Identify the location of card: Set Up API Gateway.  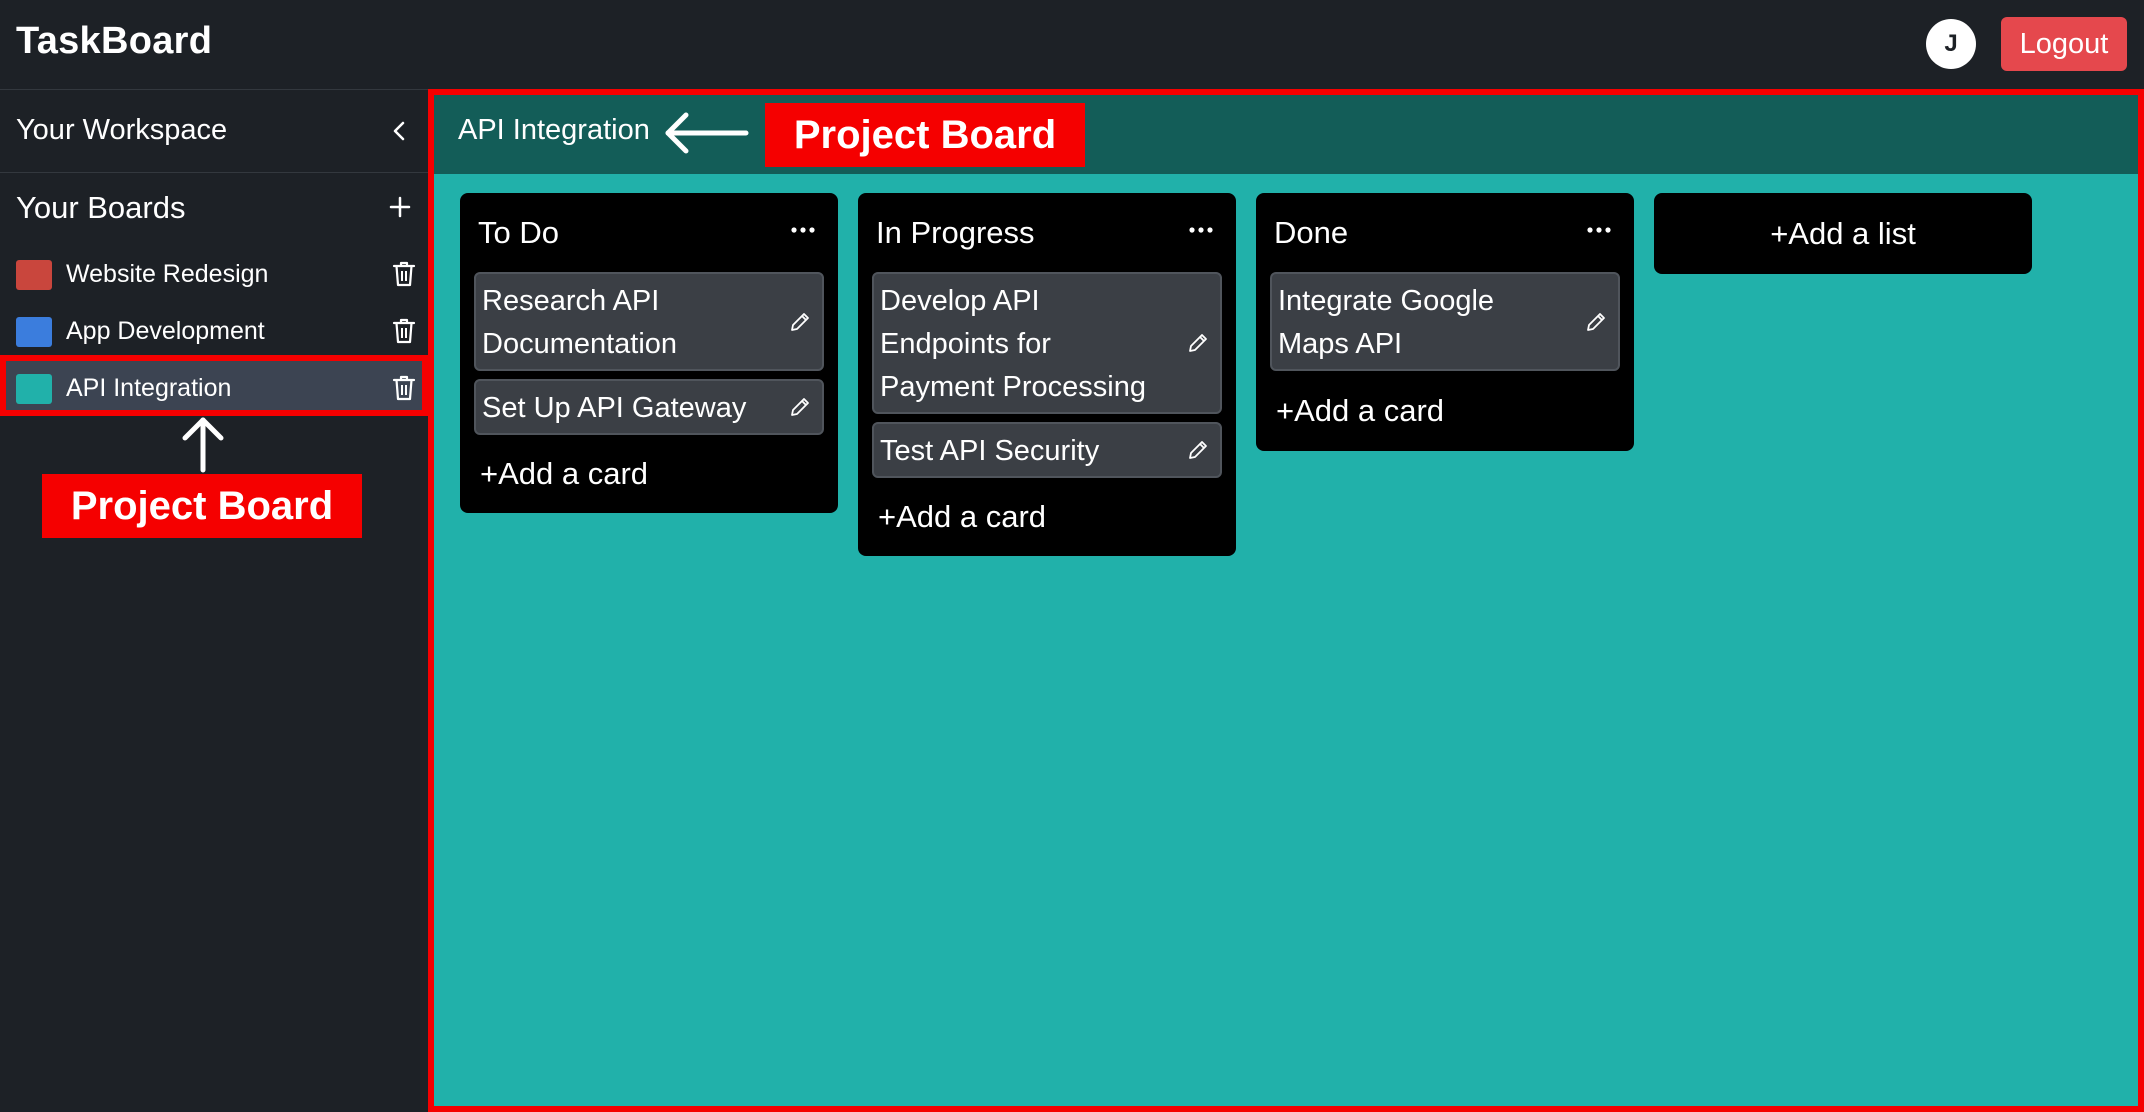
(649, 407).